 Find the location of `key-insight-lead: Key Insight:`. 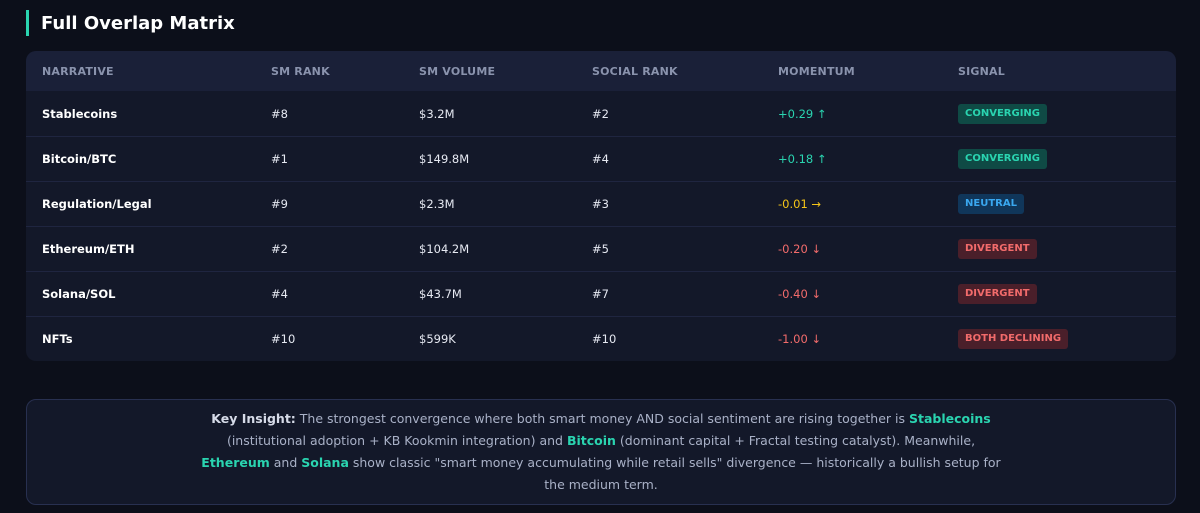

key-insight-lead: Key Insight: is located at coordinates (253, 418).